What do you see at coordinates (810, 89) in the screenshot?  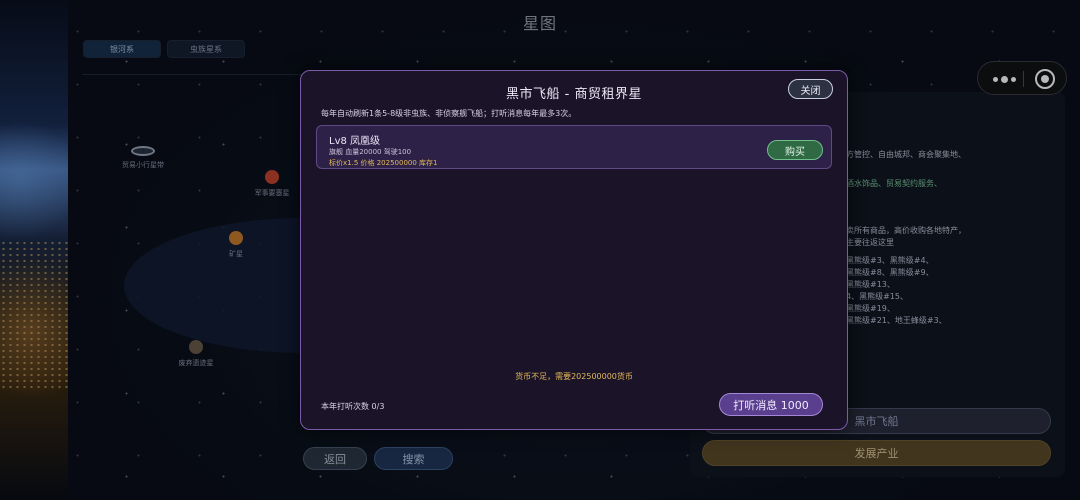 I see `close-button: 关闭` at bounding box center [810, 89].